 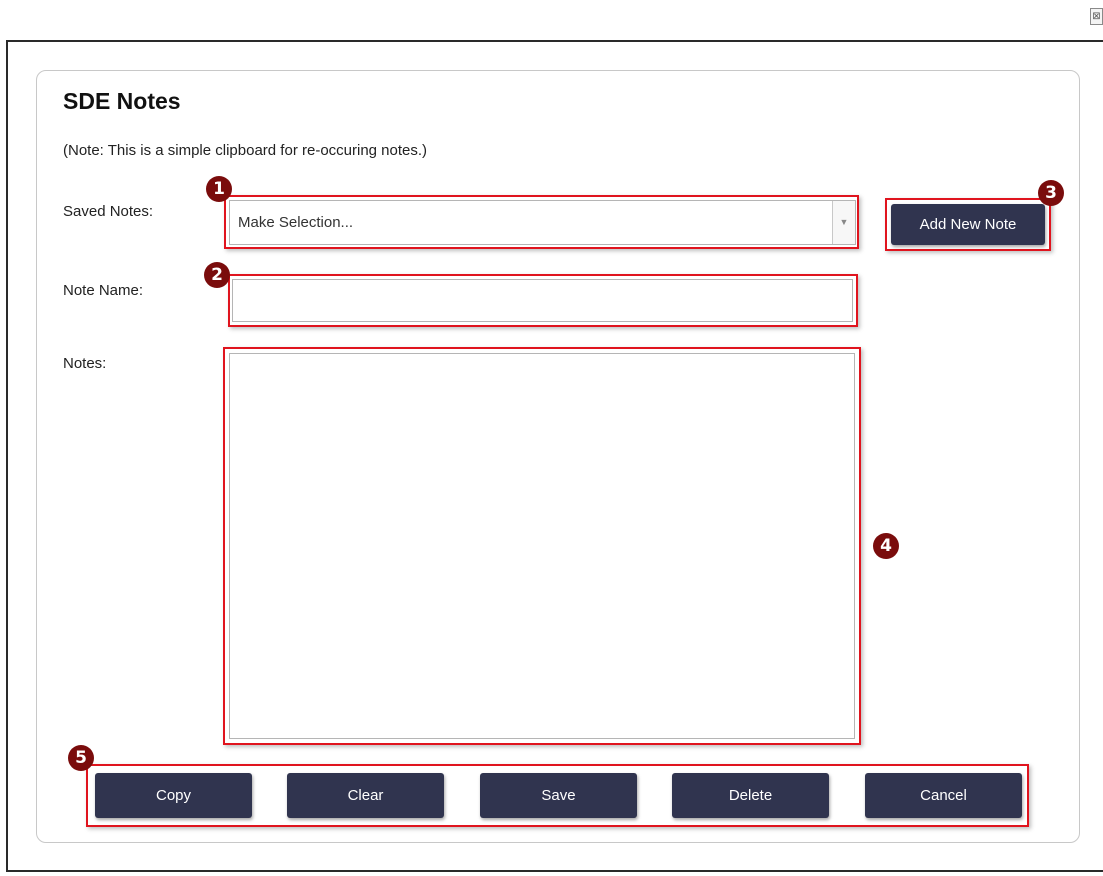 What do you see at coordinates (968, 224) in the screenshot?
I see `add-new-note-button: Add New Note` at bounding box center [968, 224].